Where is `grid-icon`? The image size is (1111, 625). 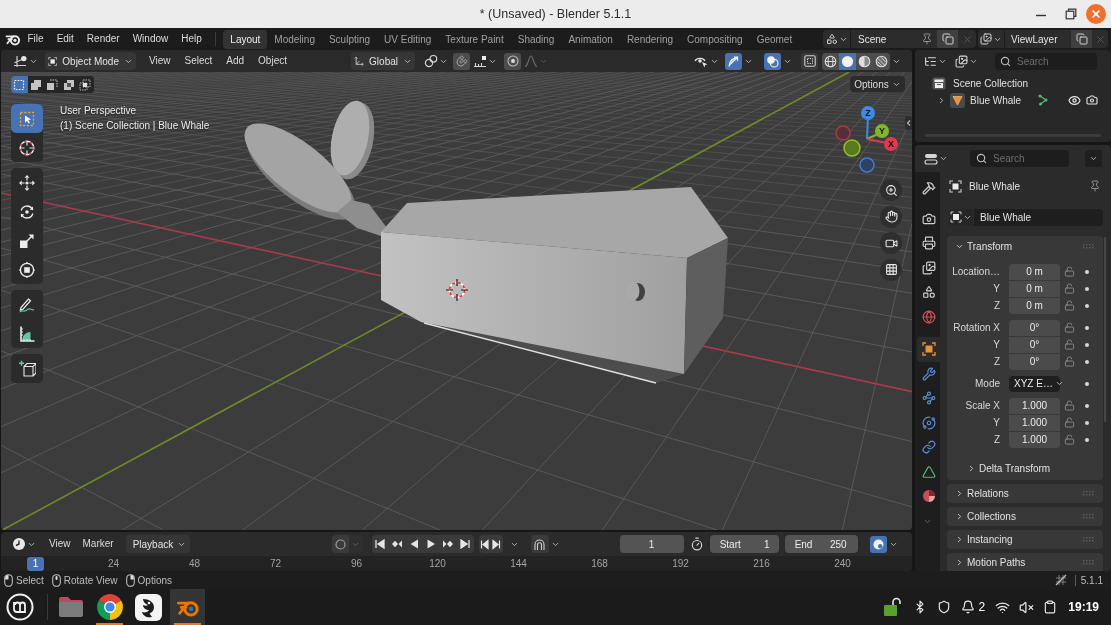 grid-icon is located at coordinates (891, 269).